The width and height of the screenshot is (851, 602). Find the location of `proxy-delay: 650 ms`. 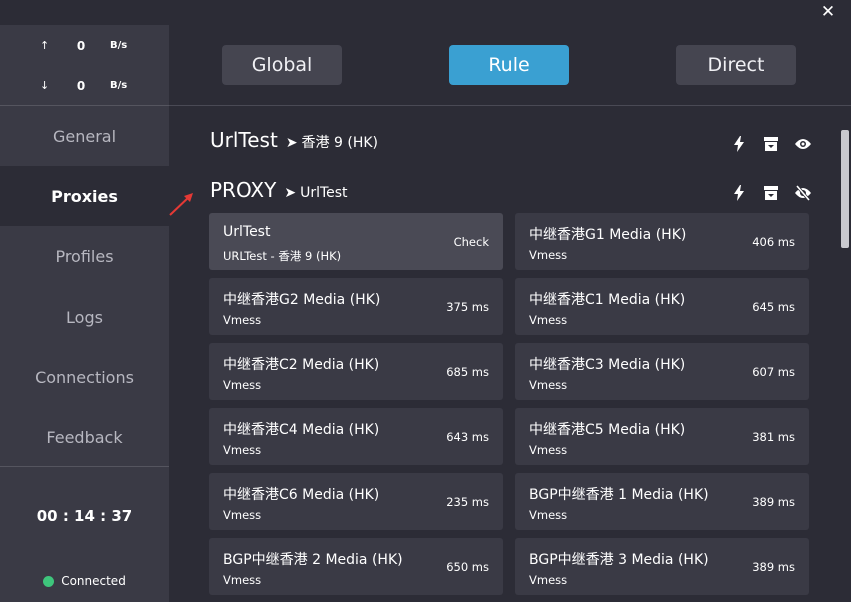

proxy-delay: 650 ms is located at coordinates (467, 567).